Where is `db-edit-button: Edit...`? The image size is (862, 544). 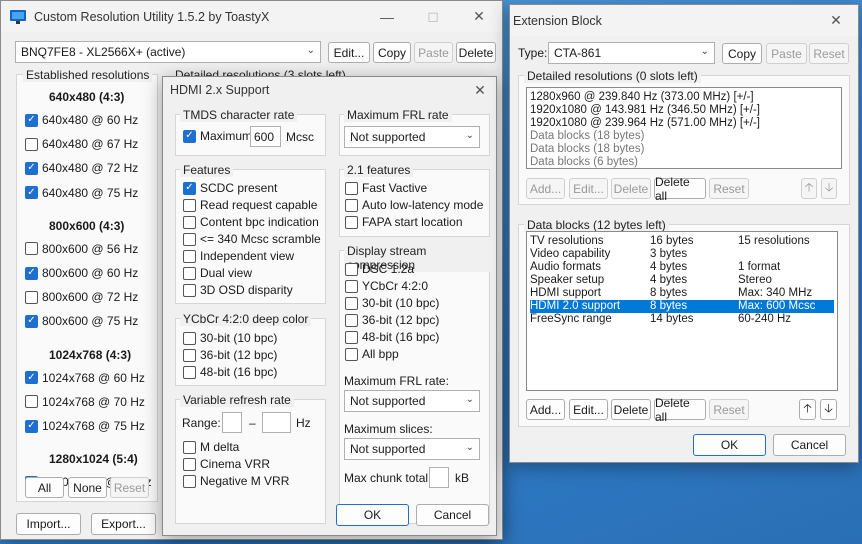 db-edit-button: Edit... is located at coordinates (588, 409).